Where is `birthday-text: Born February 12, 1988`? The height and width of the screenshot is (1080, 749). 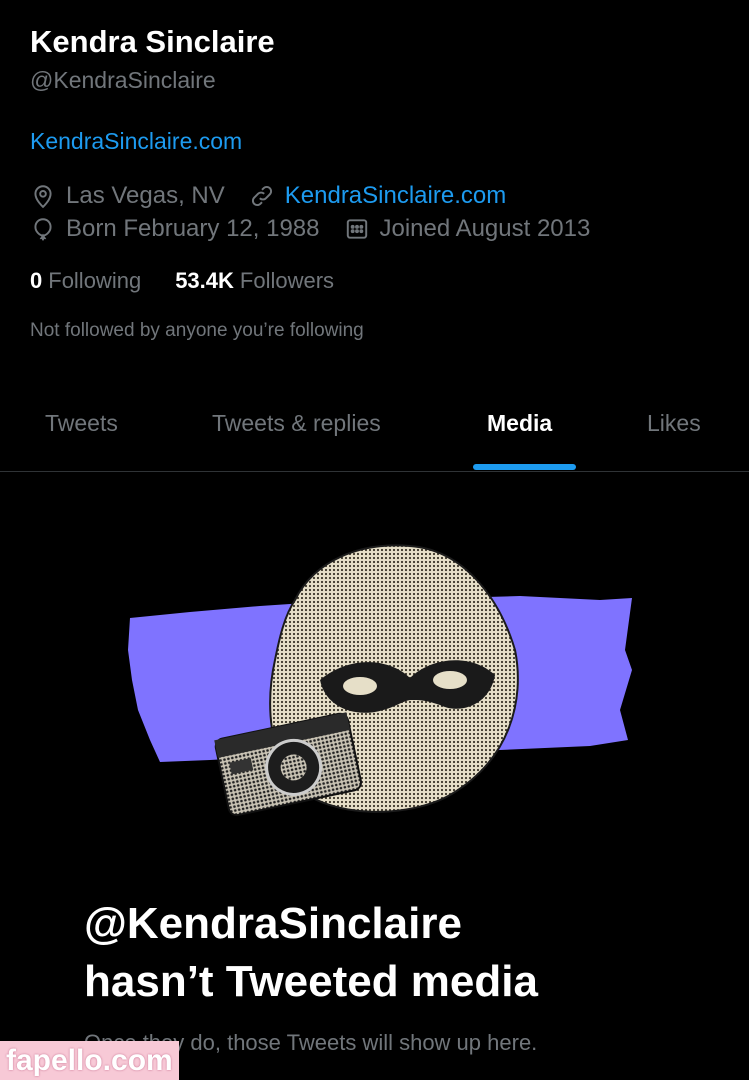 birthday-text: Born February 12, 1988 is located at coordinates (193, 228).